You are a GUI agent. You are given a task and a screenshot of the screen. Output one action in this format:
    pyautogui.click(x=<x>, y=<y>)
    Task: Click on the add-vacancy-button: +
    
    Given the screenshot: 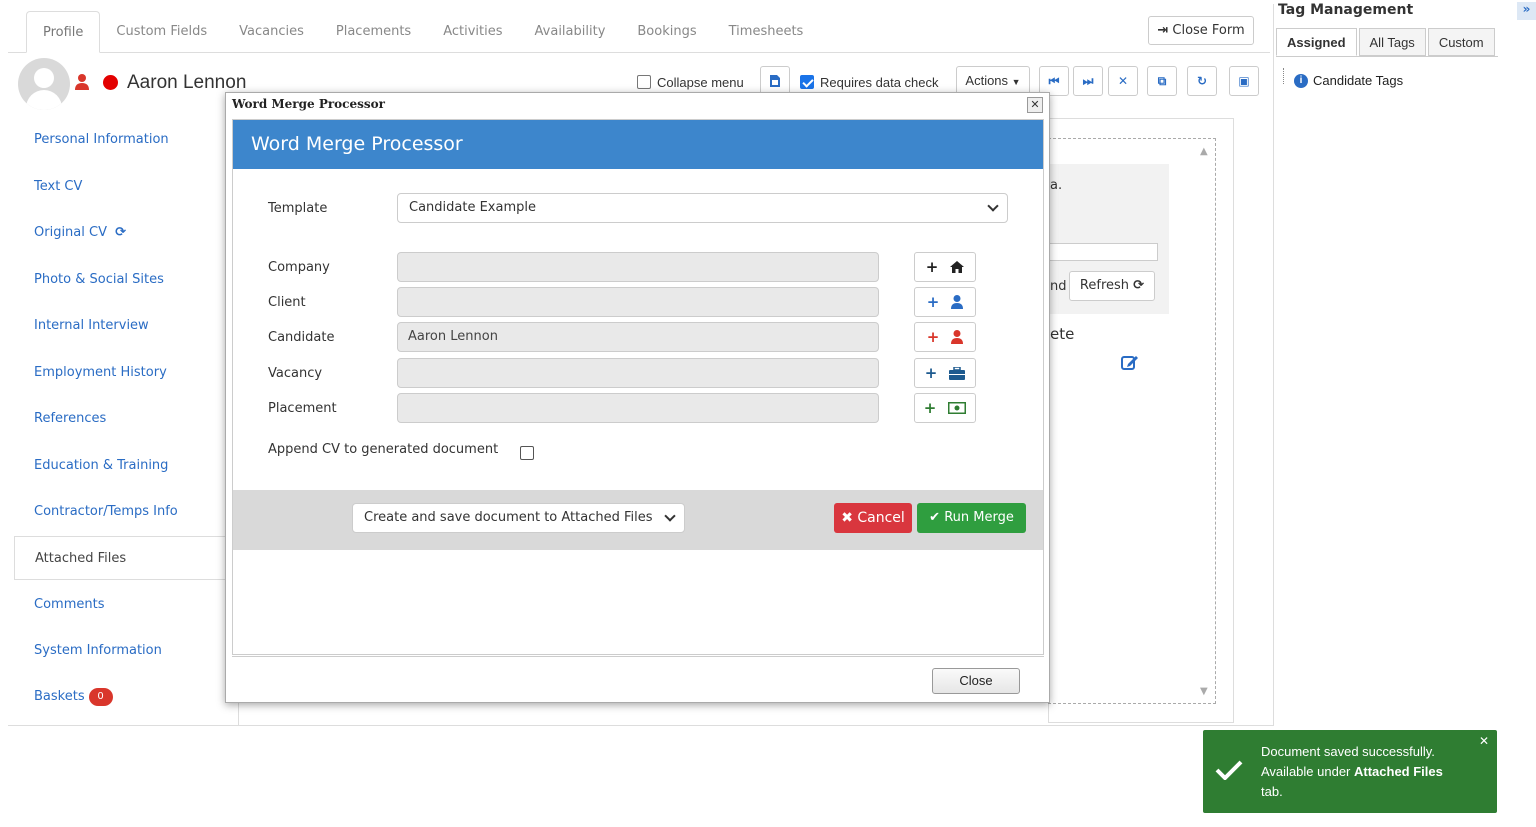 What is the action you would take?
    pyautogui.click(x=945, y=373)
    